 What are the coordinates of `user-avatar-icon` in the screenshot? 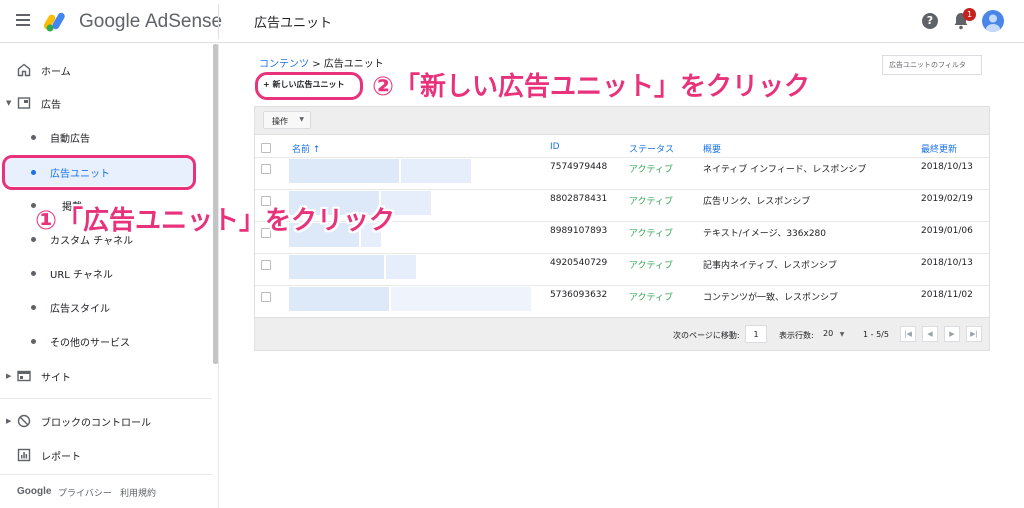 It's located at (993, 23).